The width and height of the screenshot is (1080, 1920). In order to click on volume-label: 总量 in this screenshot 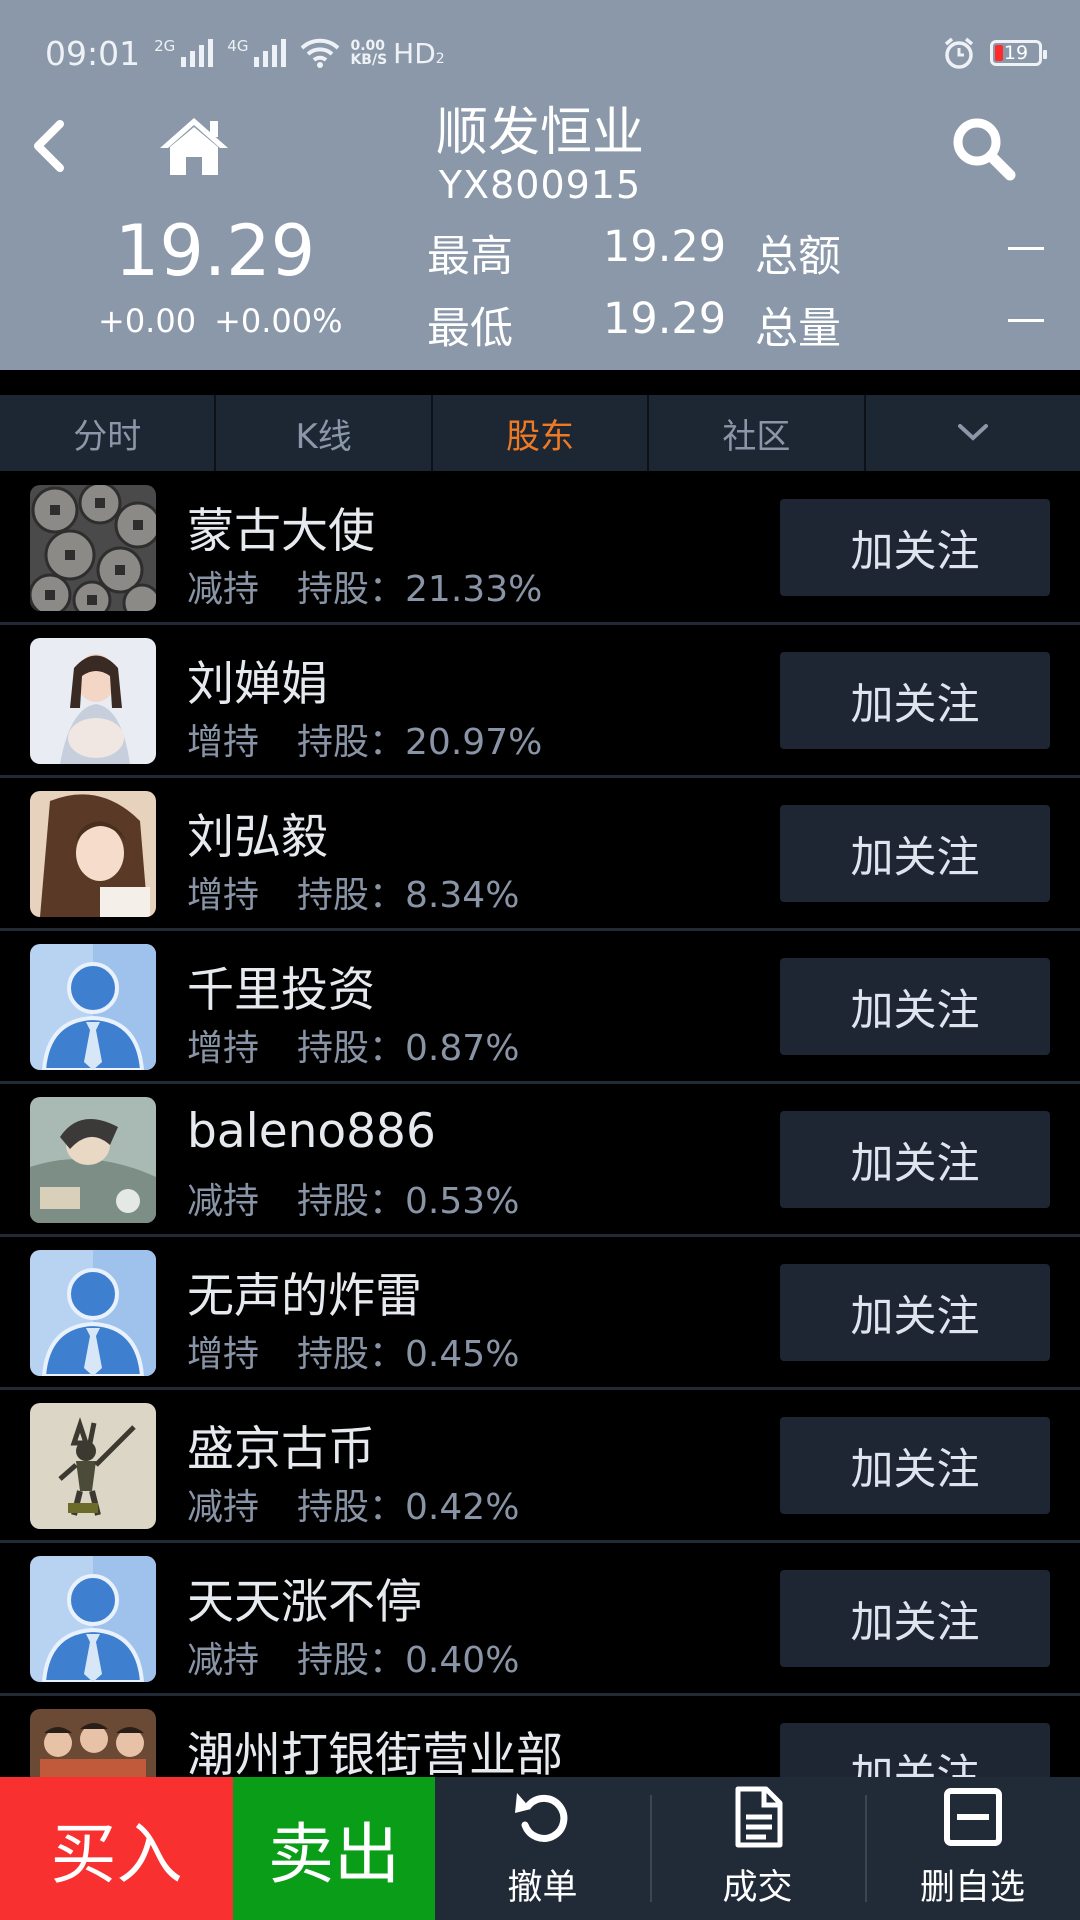, I will do `click(798, 329)`.